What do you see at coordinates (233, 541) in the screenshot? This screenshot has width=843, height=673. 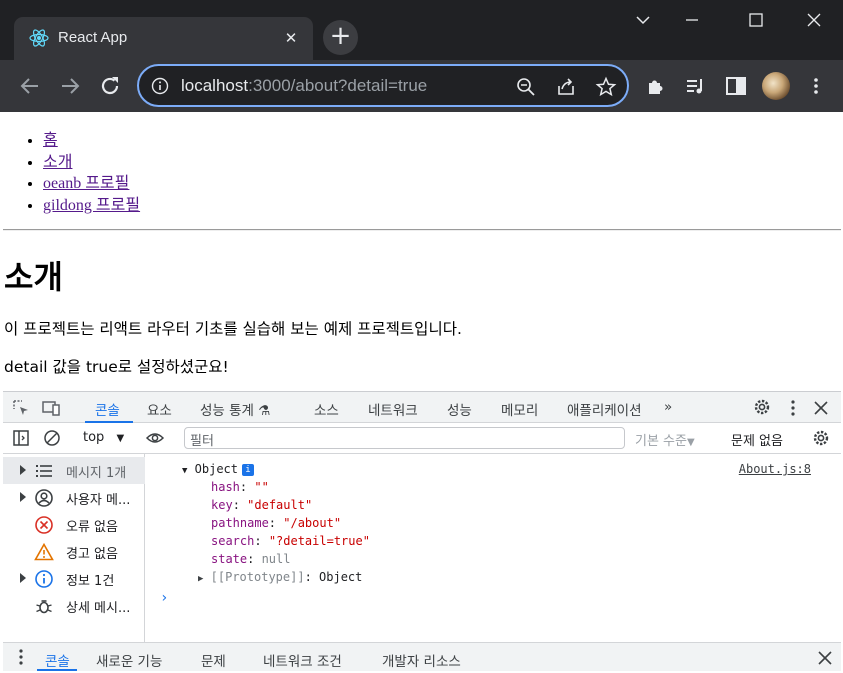 I see `field-key: search` at bounding box center [233, 541].